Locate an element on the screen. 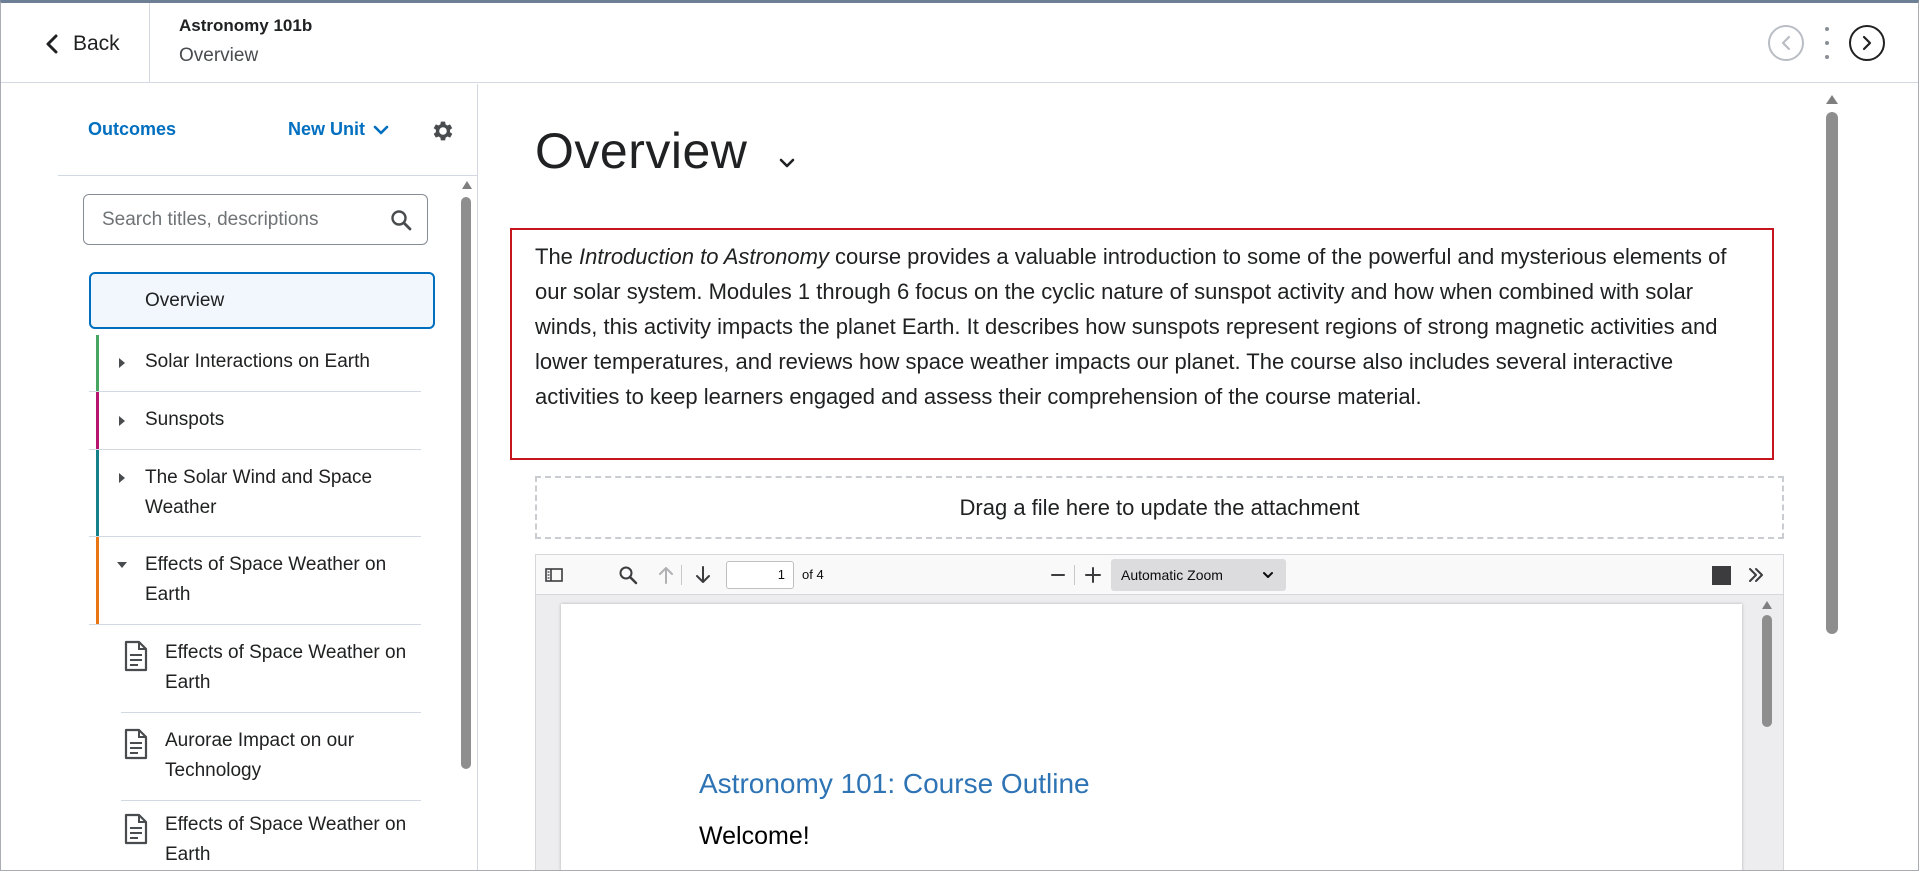 The height and width of the screenshot is (871, 1919). tree-item-topic: Aurorae Impact on our Technology is located at coordinates (271, 757).